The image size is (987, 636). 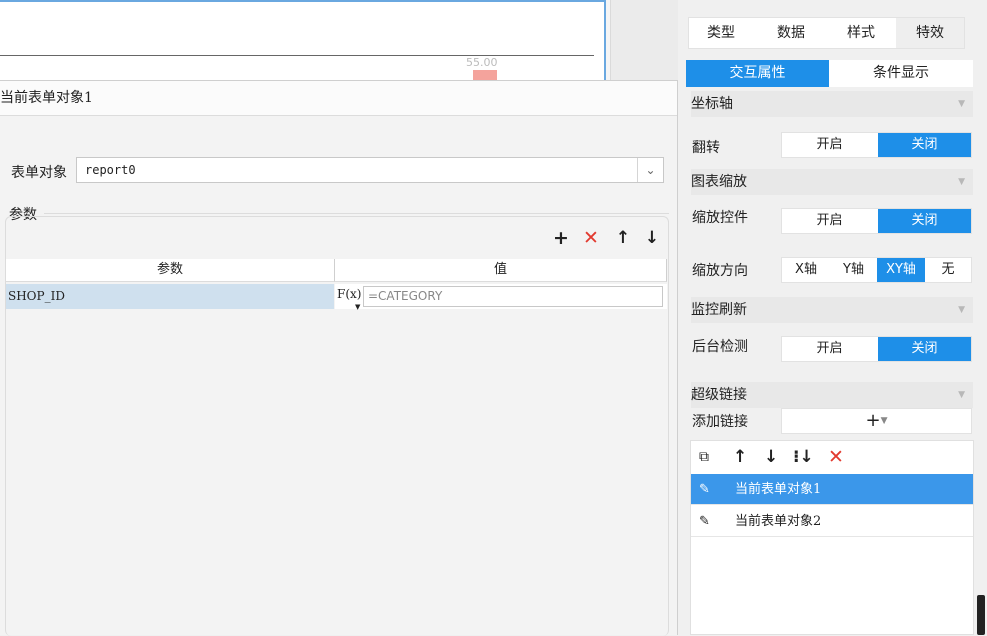 I want to click on property-tabs: 类型 数据 样式 特效, so click(x=826, y=33).